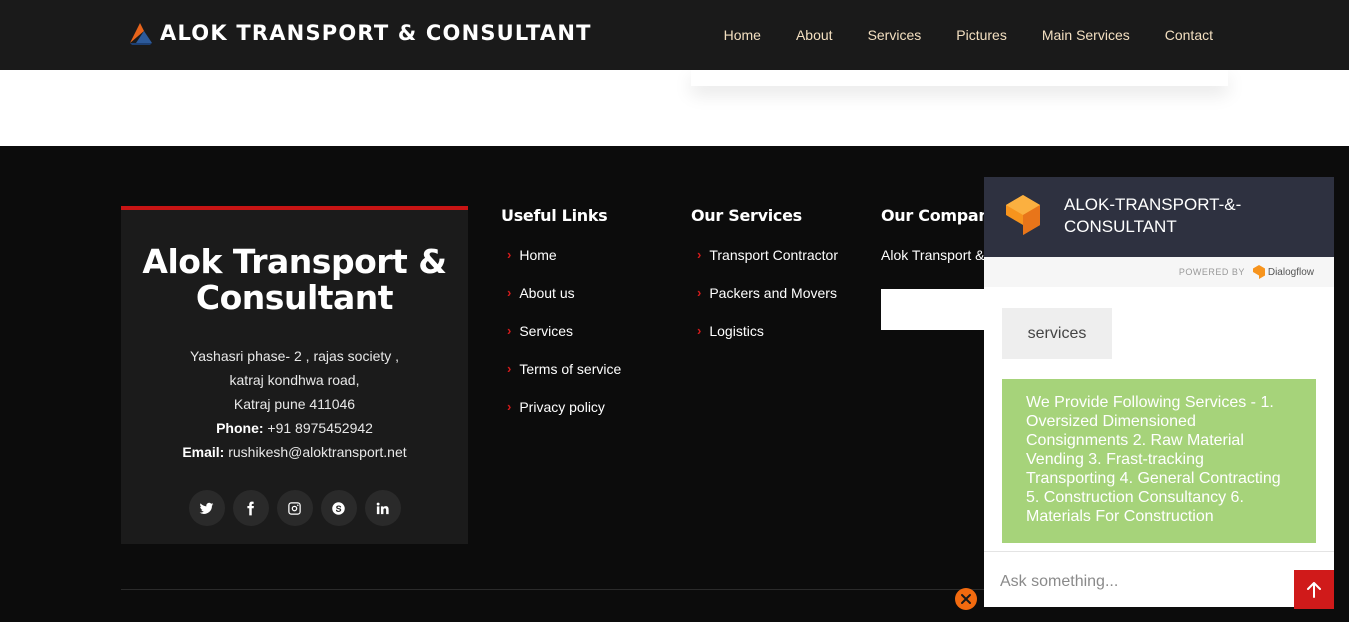 The width and height of the screenshot is (1349, 622). I want to click on email-label: Email:, so click(203, 452).